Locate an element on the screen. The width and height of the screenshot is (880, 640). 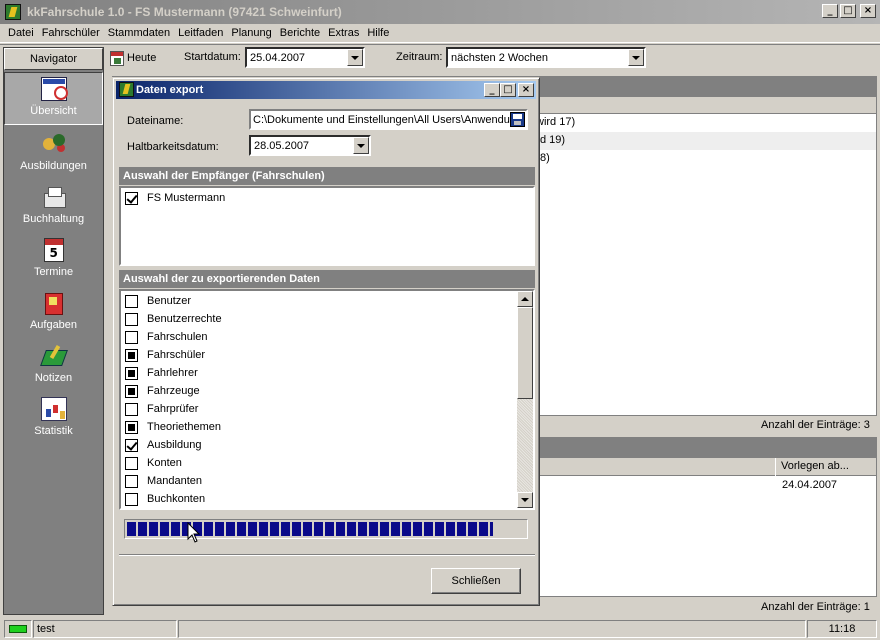
schliessen-label: Schließen is located at coordinates (476, 581).